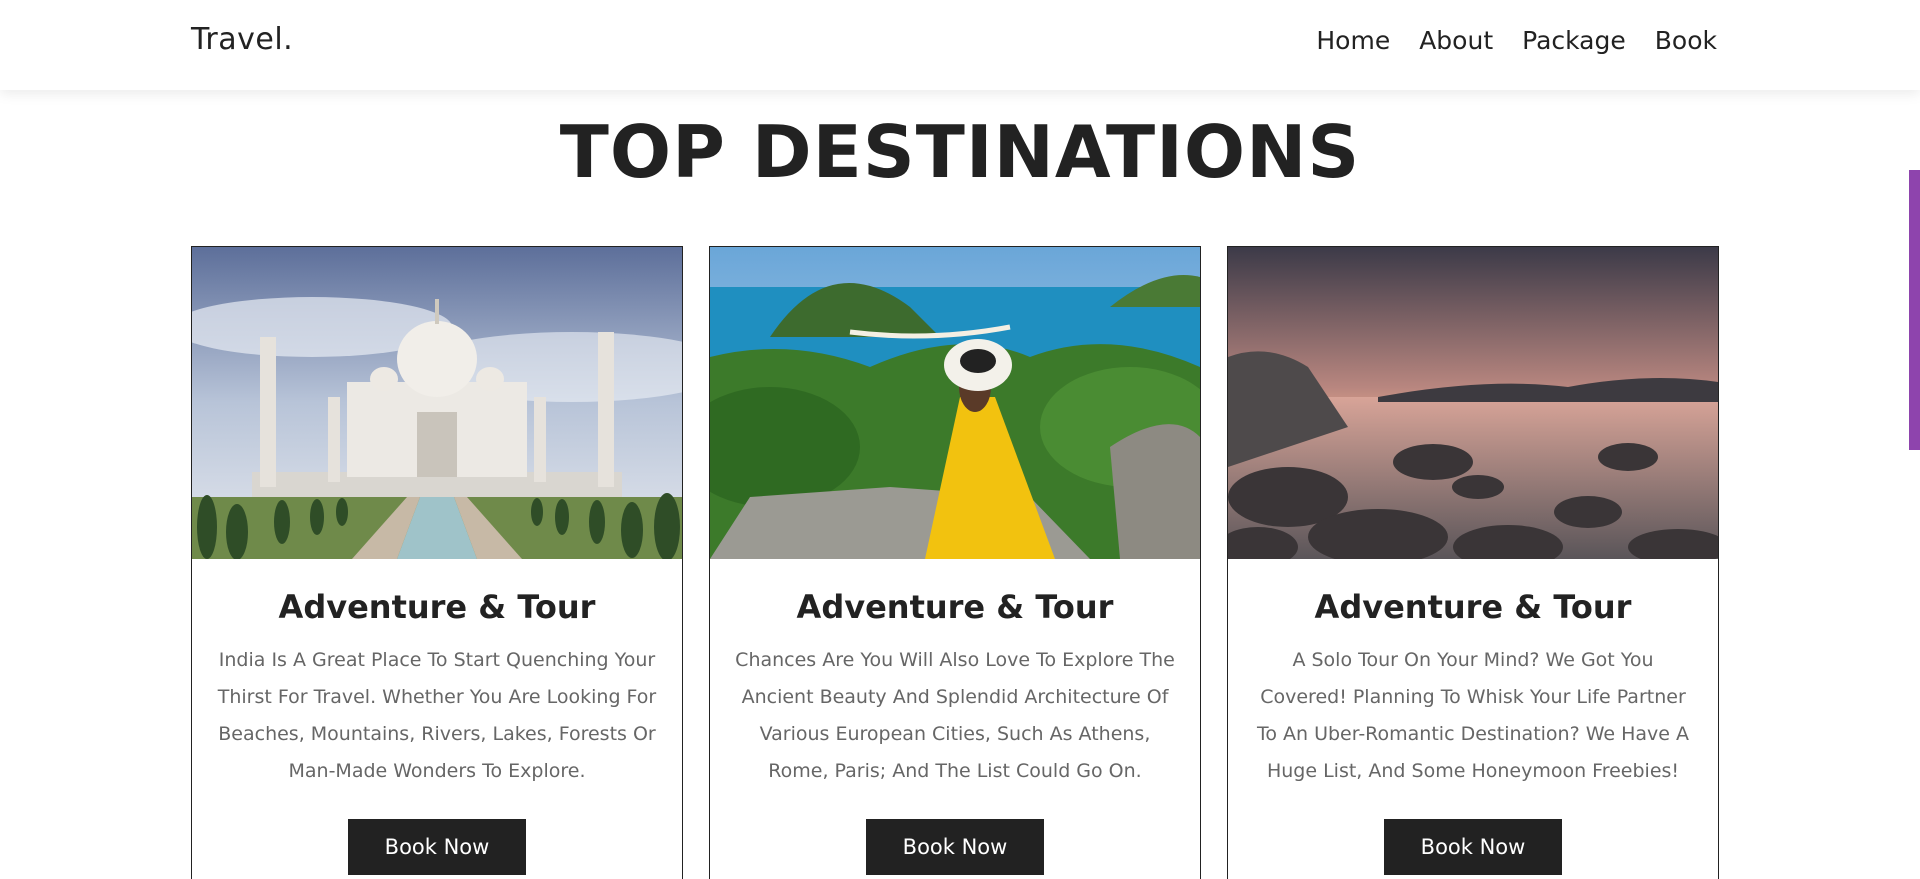 Image resolution: width=1920 pixels, height=879 pixels. I want to click on sunset-rocky-lake-photo, so click(1473, 403).